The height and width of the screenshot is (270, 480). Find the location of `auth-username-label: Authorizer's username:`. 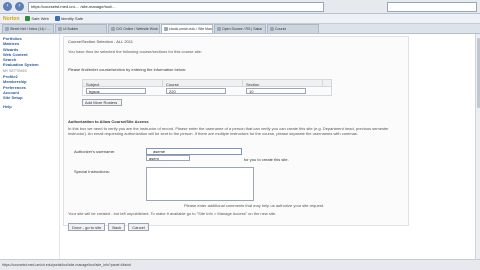

auth-username-label: Authorizer's username: is located at coordinates (95, 151).